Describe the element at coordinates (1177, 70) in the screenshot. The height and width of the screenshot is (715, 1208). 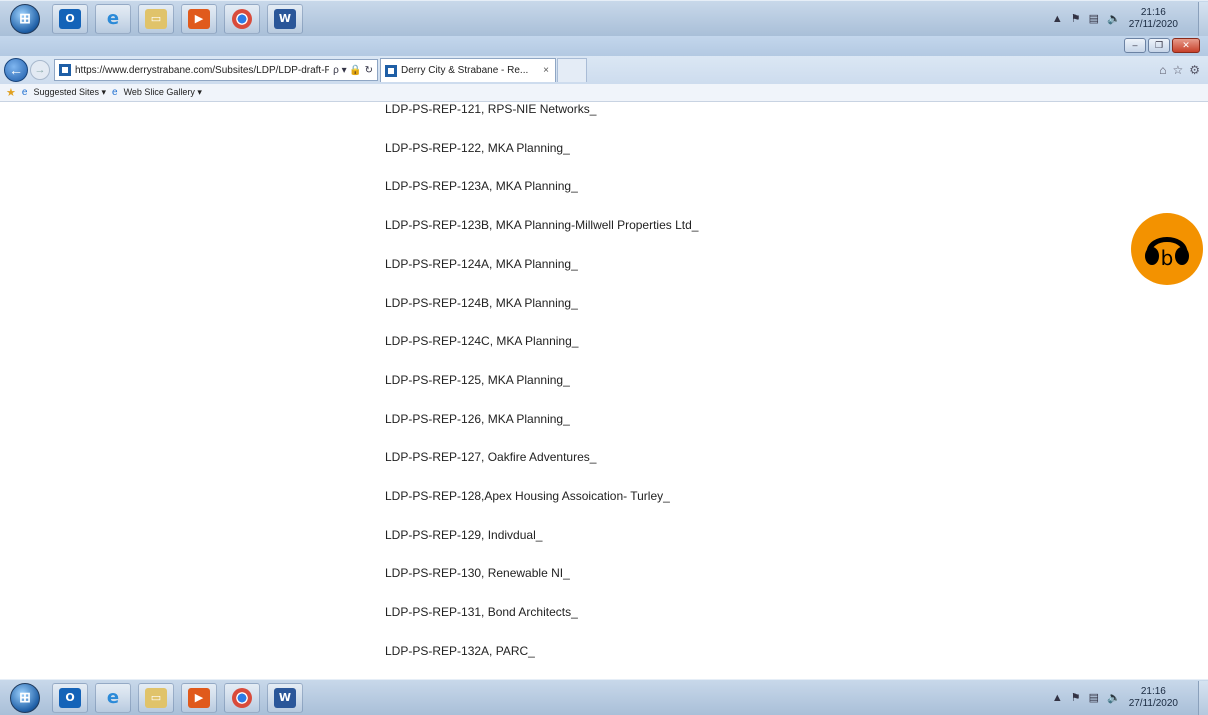
I see `favorites-star-icon: ☆` at that location.